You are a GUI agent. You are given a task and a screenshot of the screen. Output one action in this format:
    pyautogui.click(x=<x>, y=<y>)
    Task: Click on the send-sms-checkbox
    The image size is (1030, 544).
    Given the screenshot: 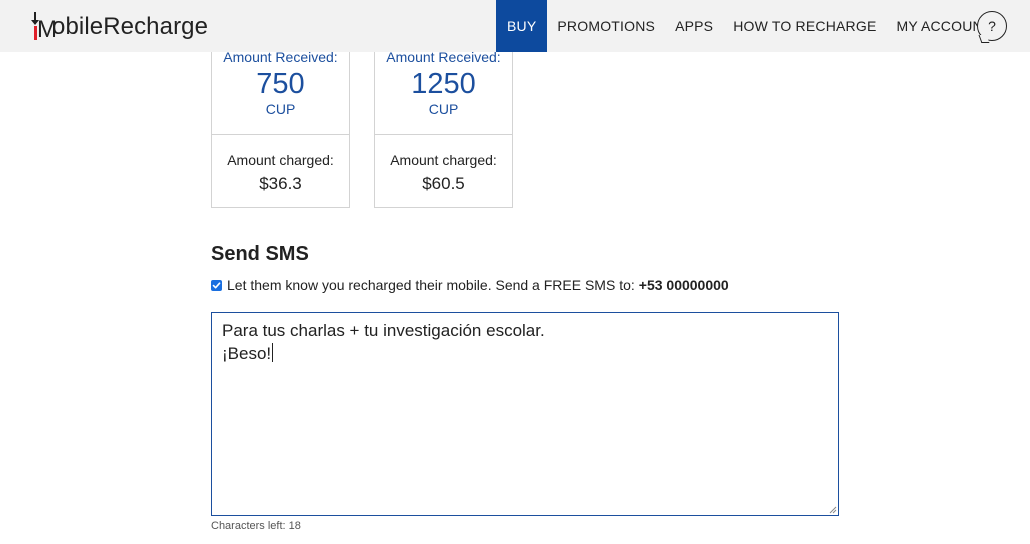 What is the action you would take?
    pyautogui.click(x=216, y=285)
    